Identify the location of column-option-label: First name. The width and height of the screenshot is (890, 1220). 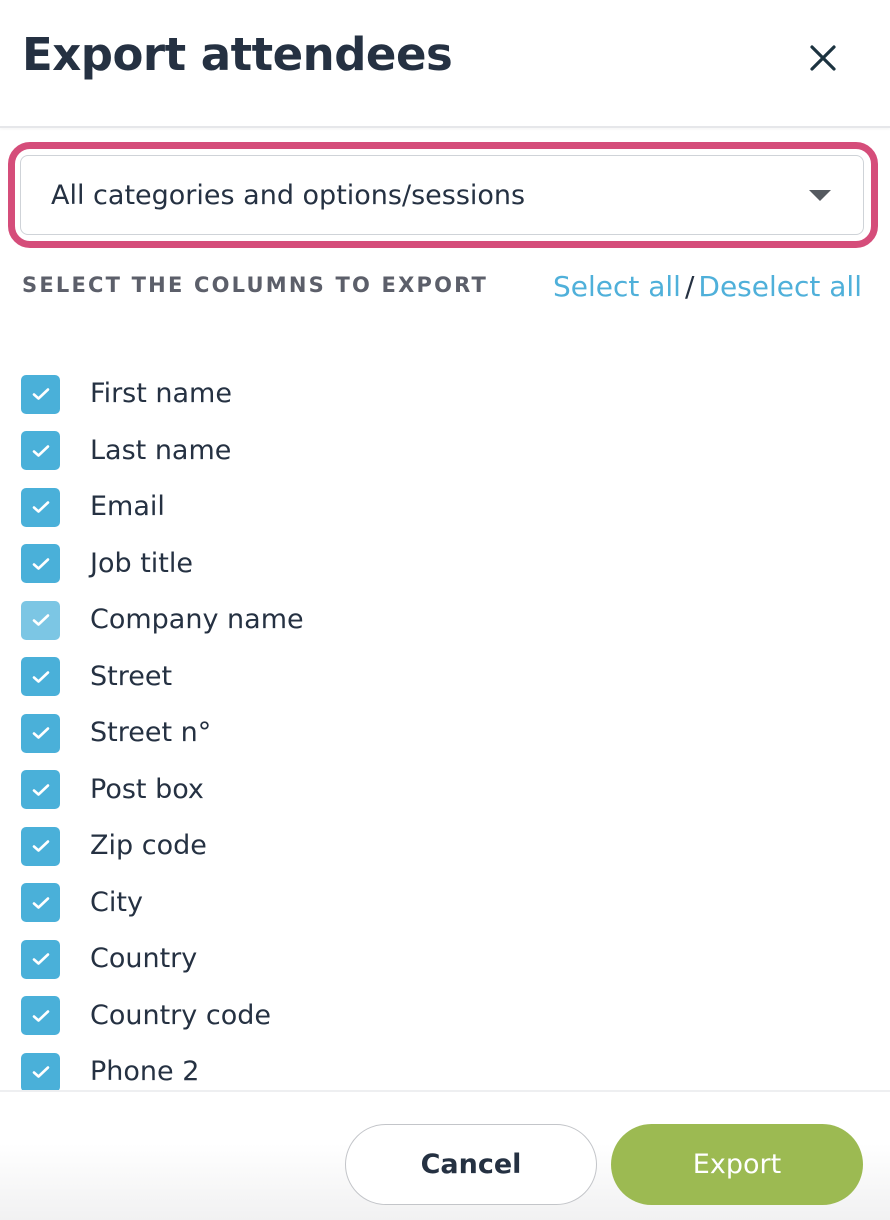
(161, 393).